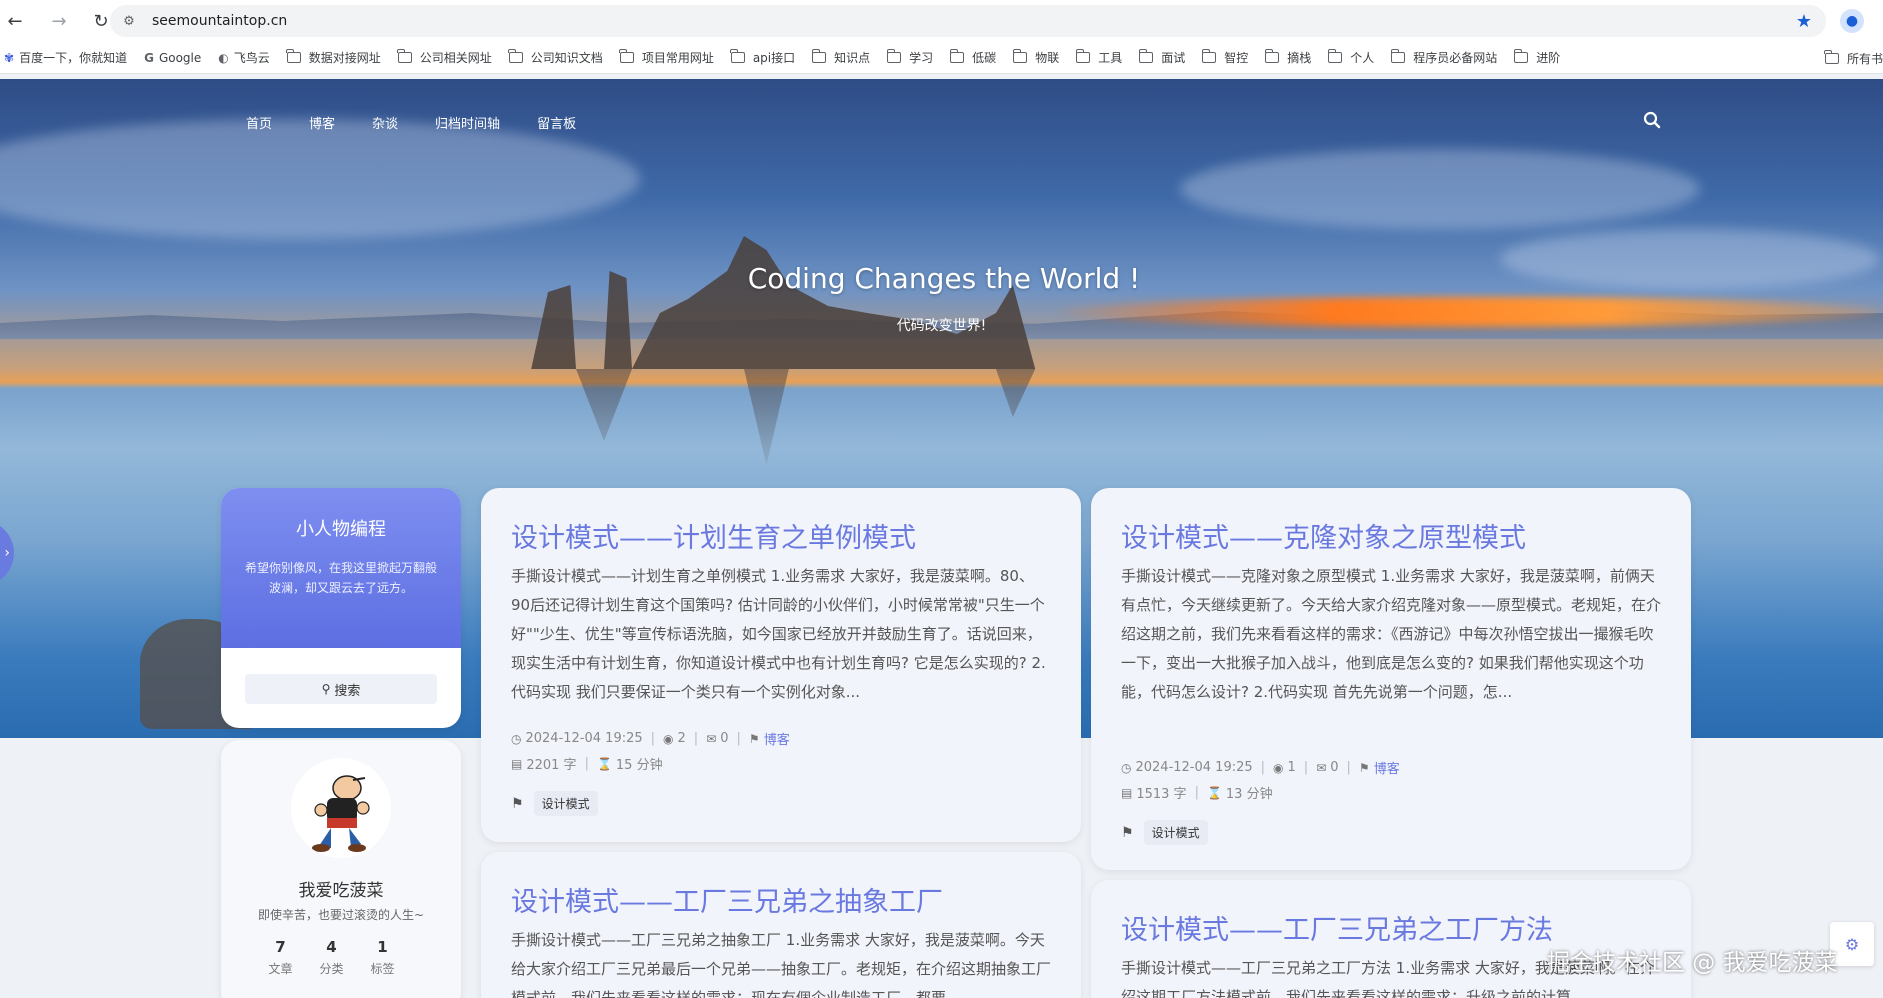  I want to click on nav-guestbook: 留言板, so click(556, 122).